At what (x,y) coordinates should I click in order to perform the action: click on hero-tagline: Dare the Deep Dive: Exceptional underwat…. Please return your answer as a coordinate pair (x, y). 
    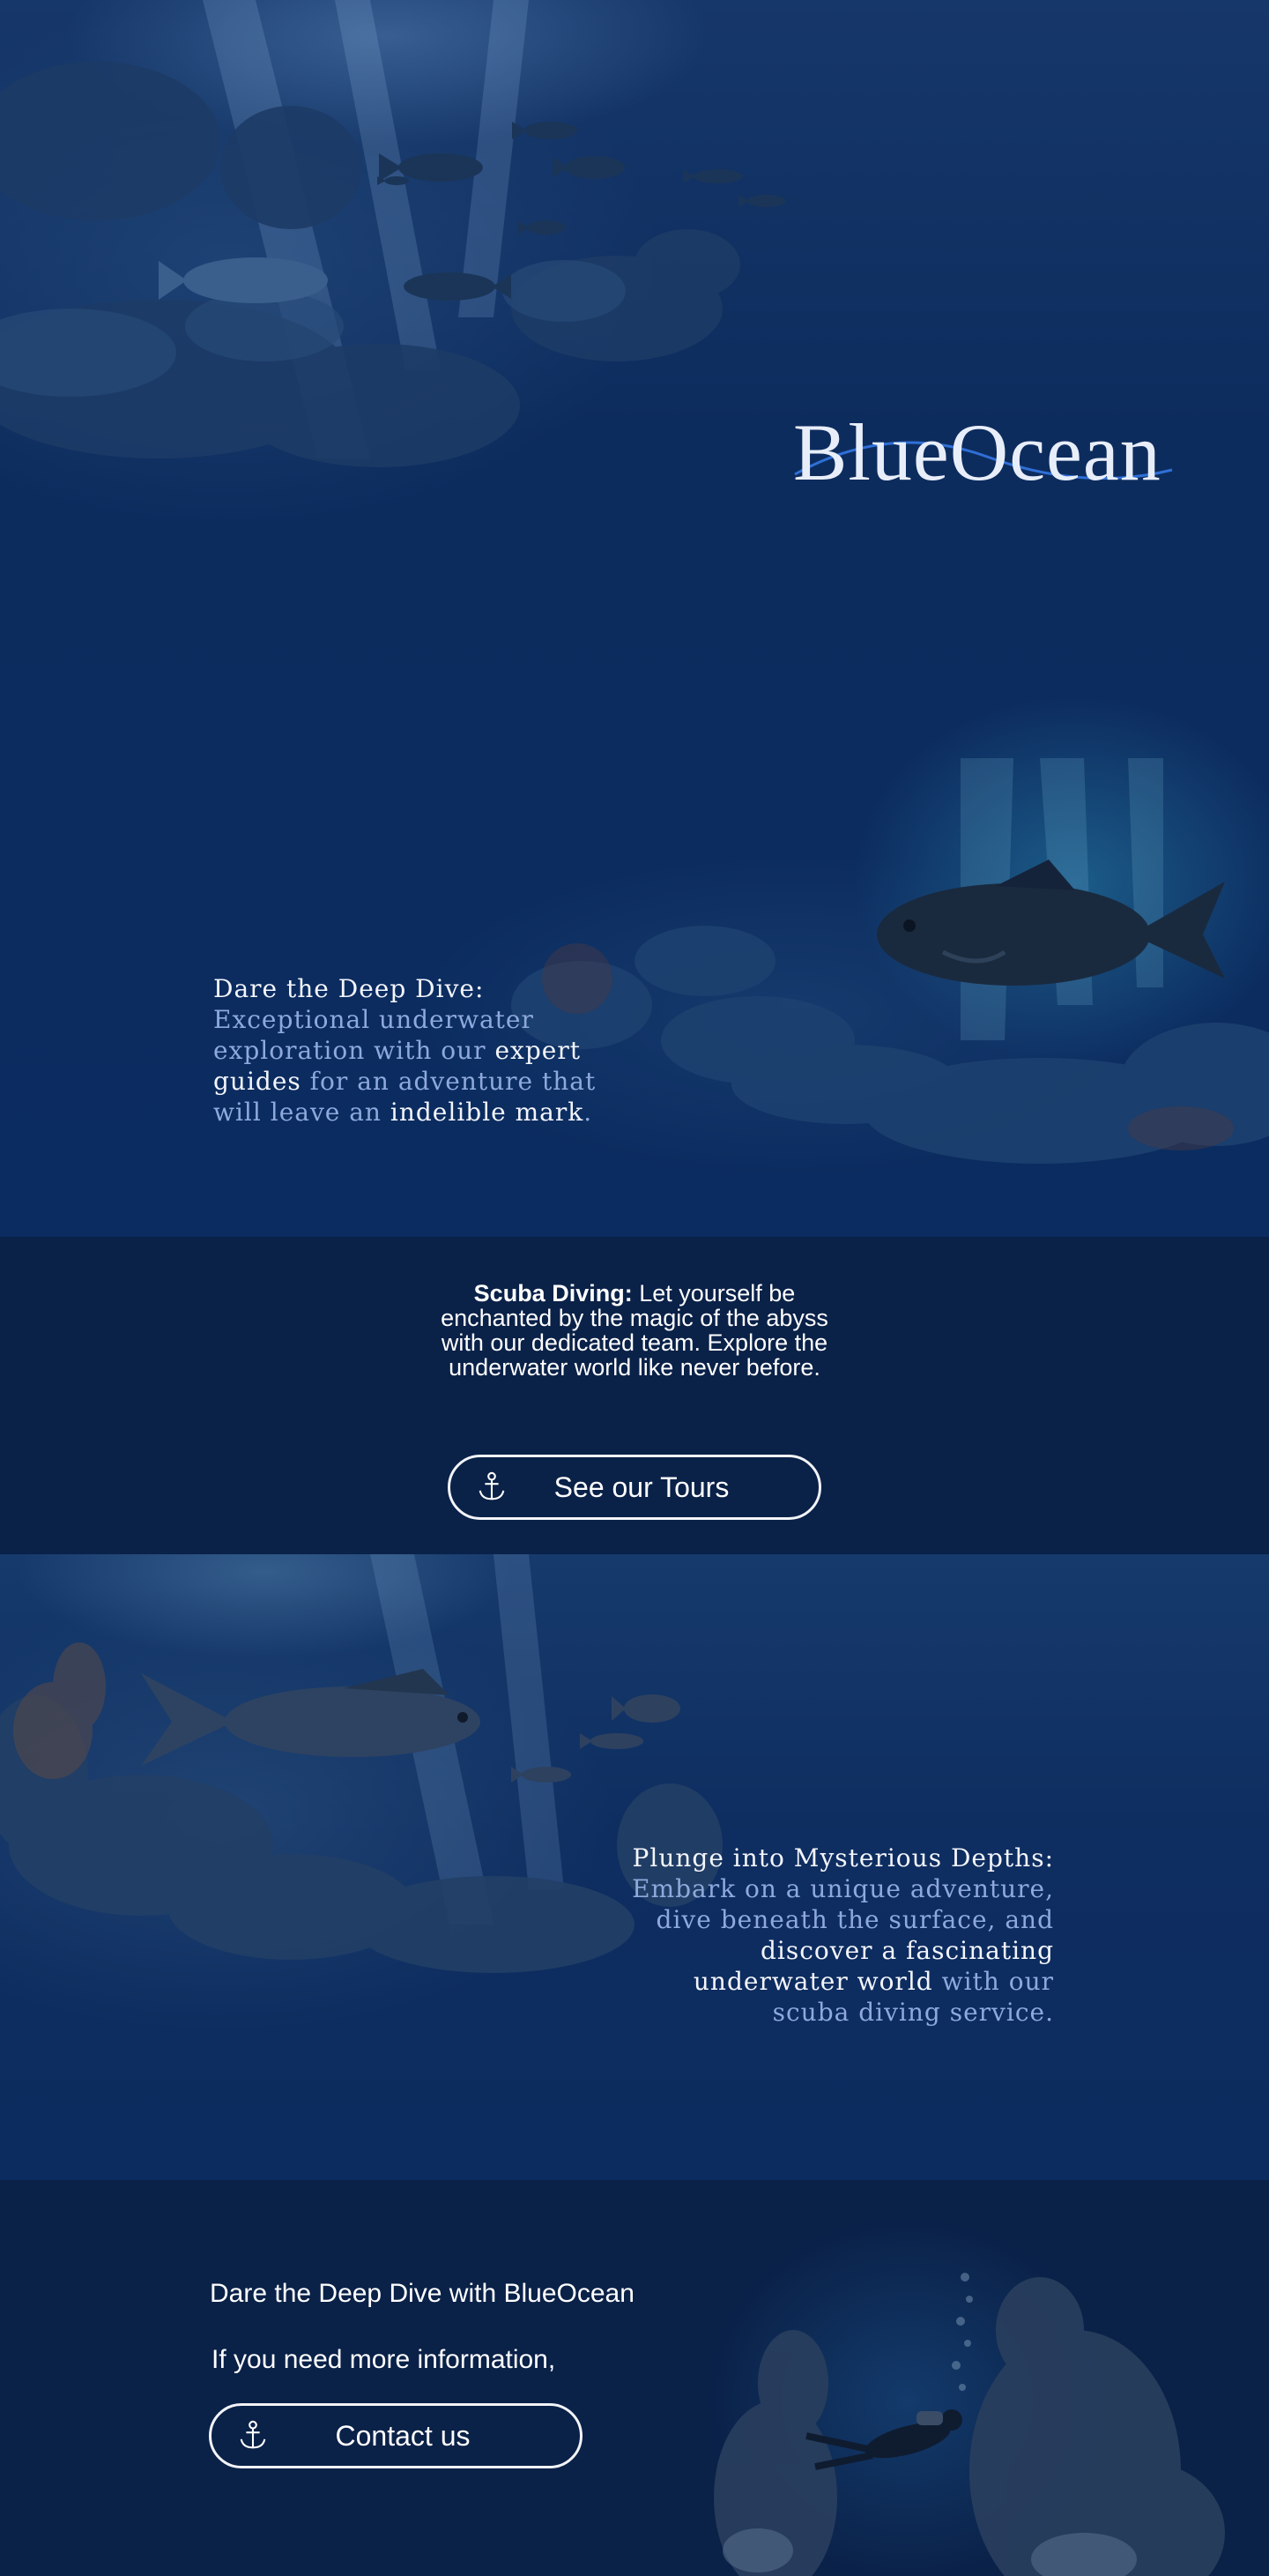
    Looking at the image, I should click on (416, 1050).